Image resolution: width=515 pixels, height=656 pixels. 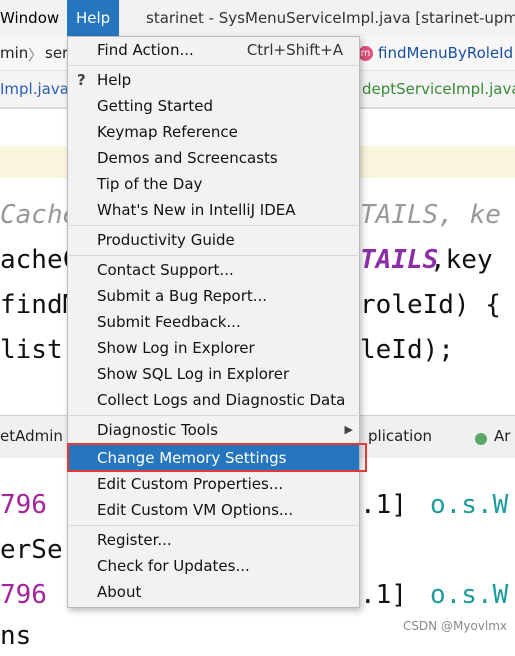 What do you see at coordinates (213, 184) in the screenshot?
I see `menu-item-tip-of-the-day: Tip of the Day` at bounding box center [213, 184].